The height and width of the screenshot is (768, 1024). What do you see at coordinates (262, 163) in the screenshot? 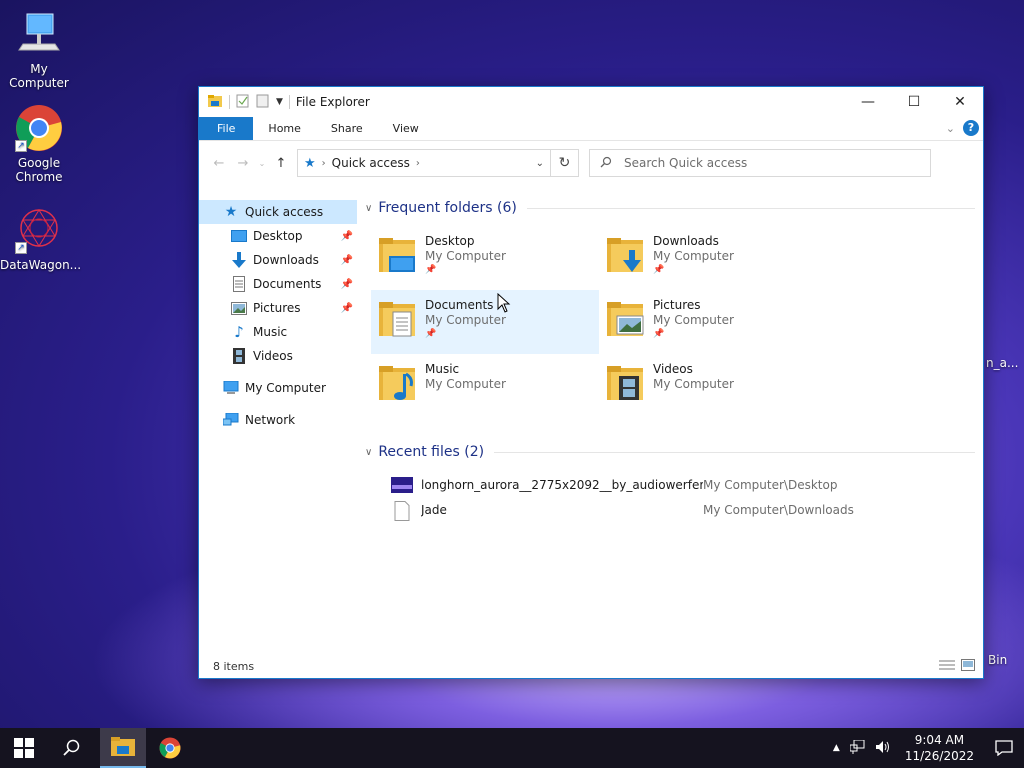
I see `recent-locations-chevron-icon: ⌄` at bounding box center [262, 163].